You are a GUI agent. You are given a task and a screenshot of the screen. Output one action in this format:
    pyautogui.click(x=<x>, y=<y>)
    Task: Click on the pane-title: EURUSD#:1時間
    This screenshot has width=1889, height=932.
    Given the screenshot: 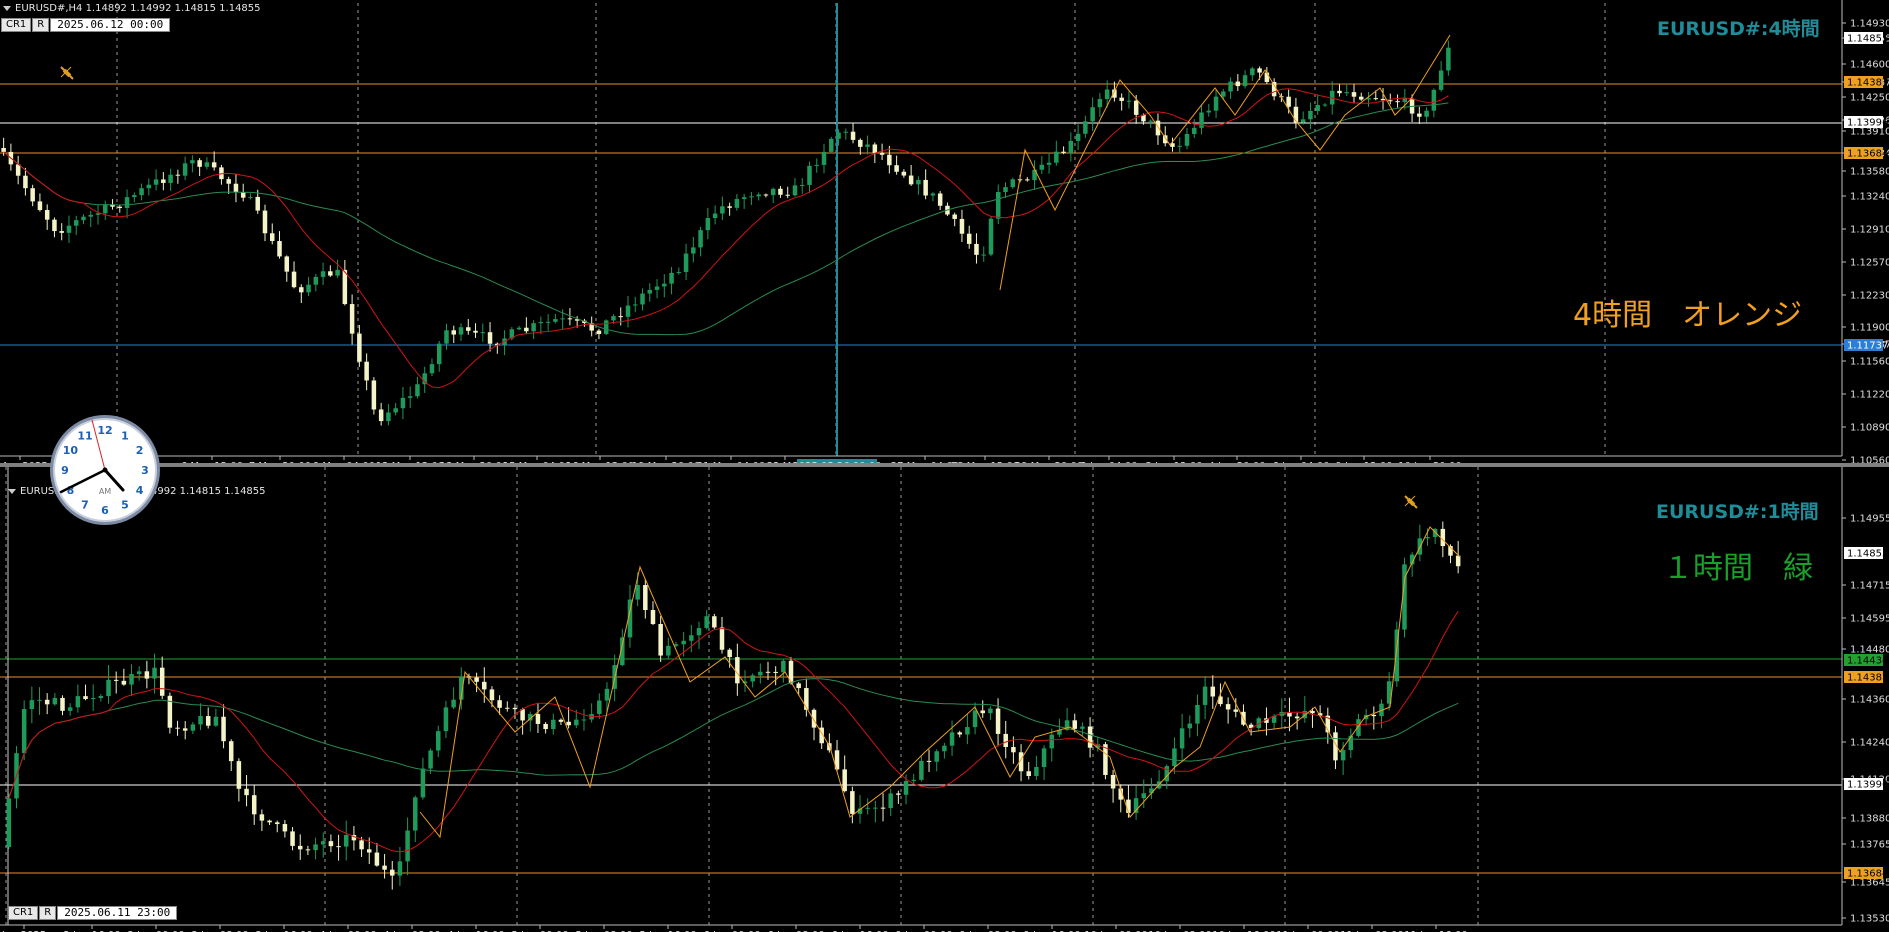 What is the action you would take?
    pyautogui.click(x=1737, y=512)
    